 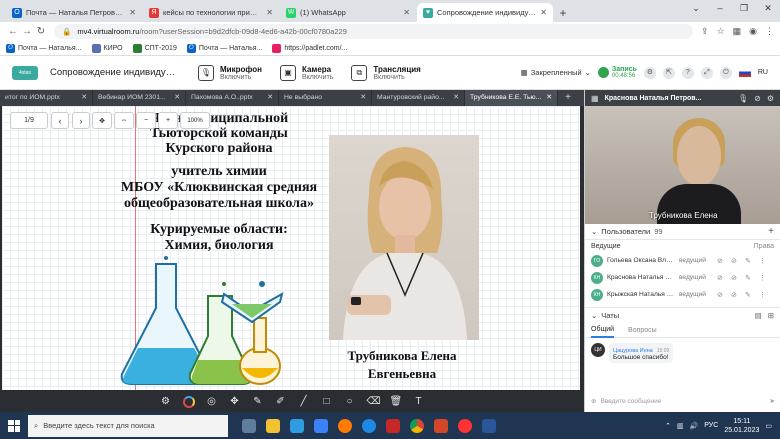 I want to click on zoom-in-button: +, so click(x=168, y=120).